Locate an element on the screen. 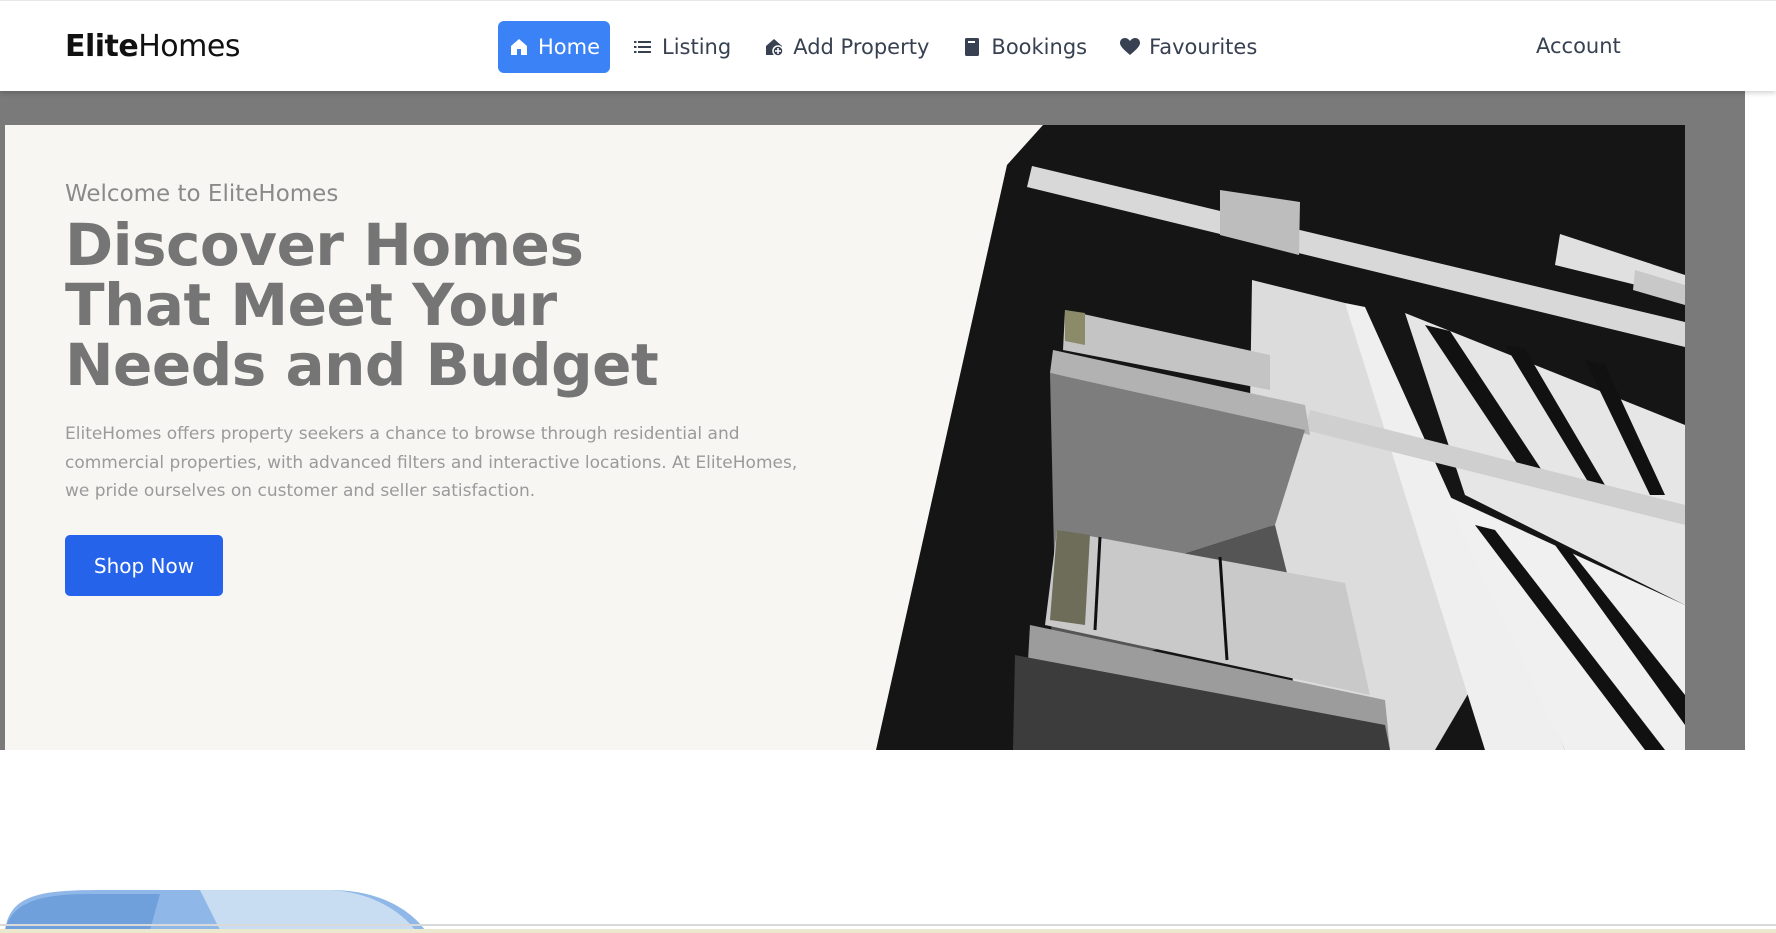  nav-item-home: Home is located at coordinates (554, 47).